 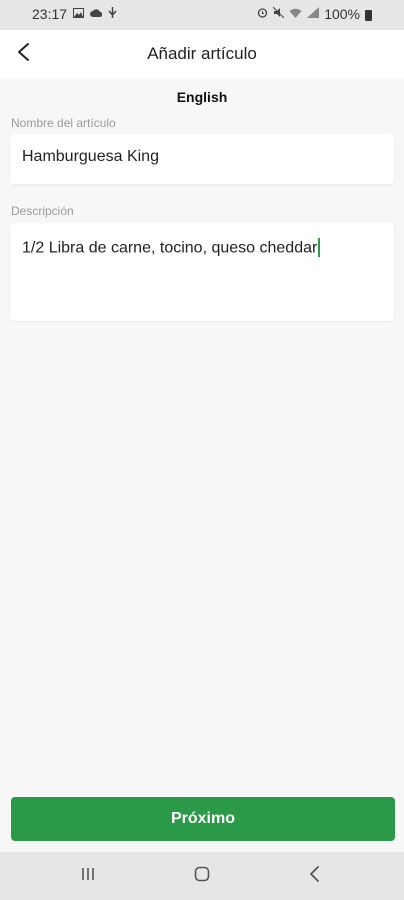 I want to click on description-field-label: Descripción, so click(x=42, y=211).